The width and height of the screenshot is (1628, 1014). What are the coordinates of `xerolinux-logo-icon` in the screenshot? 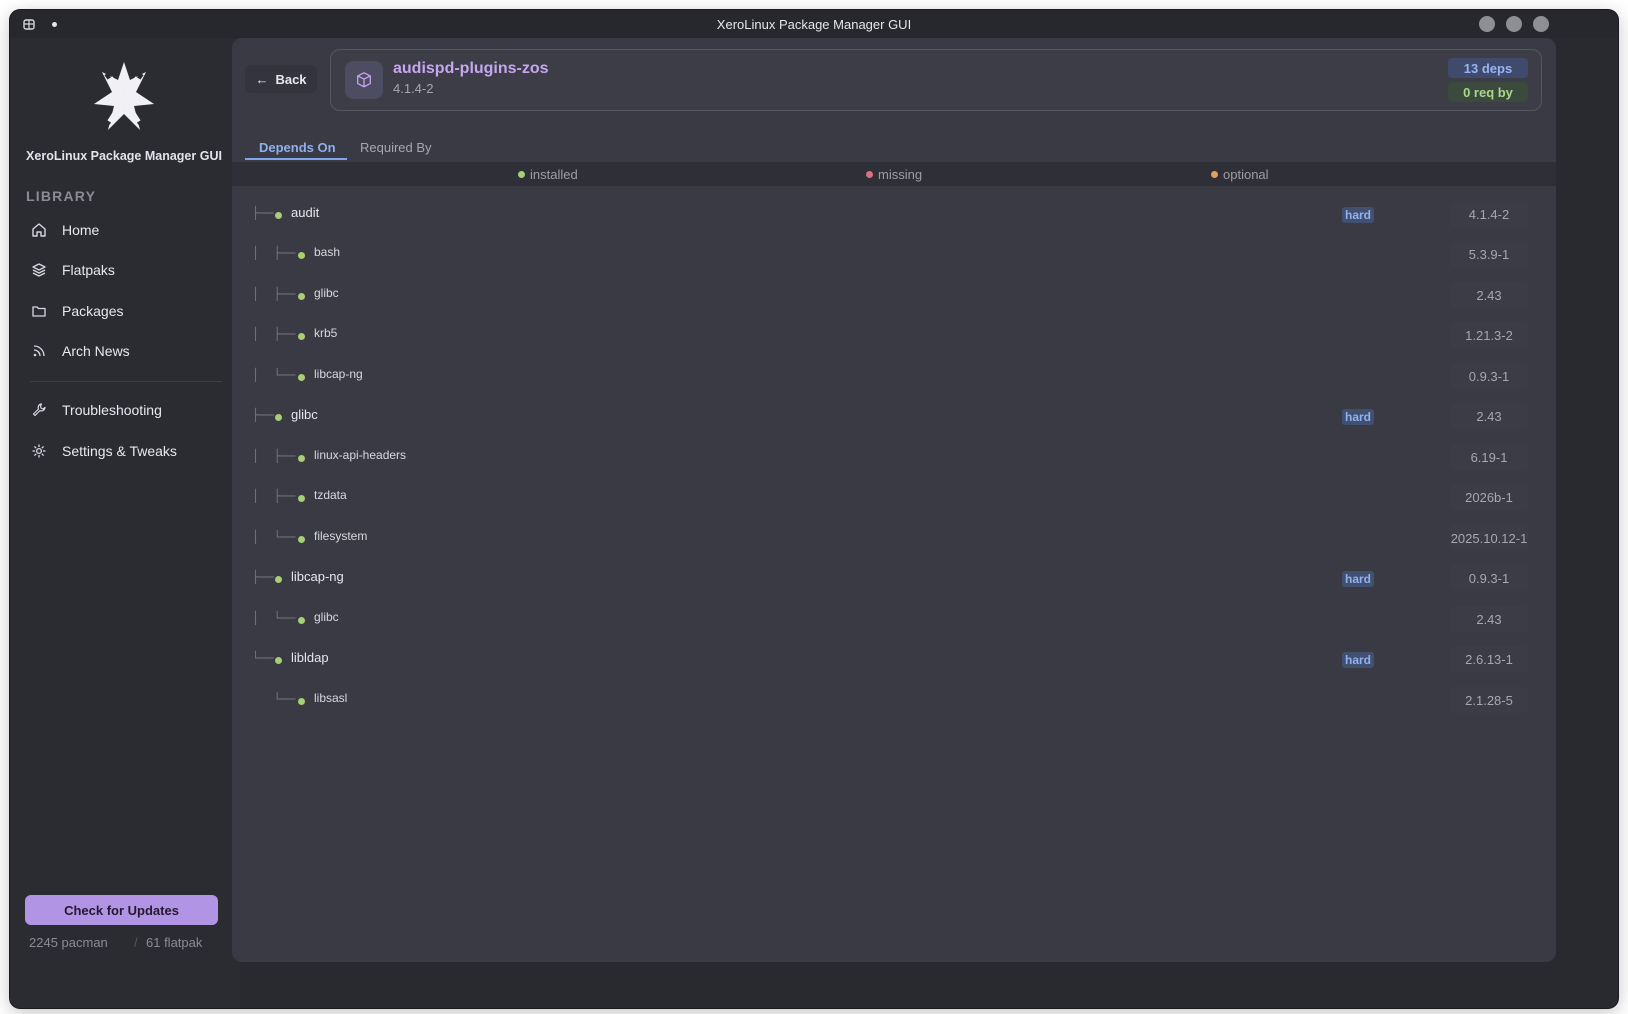 It's located at (124, 100).